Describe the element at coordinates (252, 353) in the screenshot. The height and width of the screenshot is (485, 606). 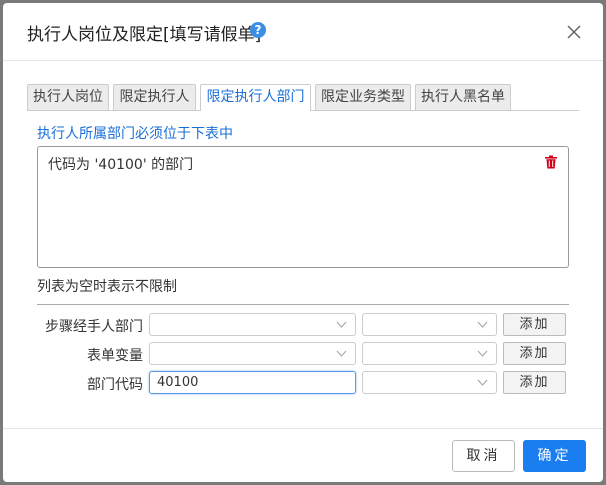
I see `form-variable-select` at that location.